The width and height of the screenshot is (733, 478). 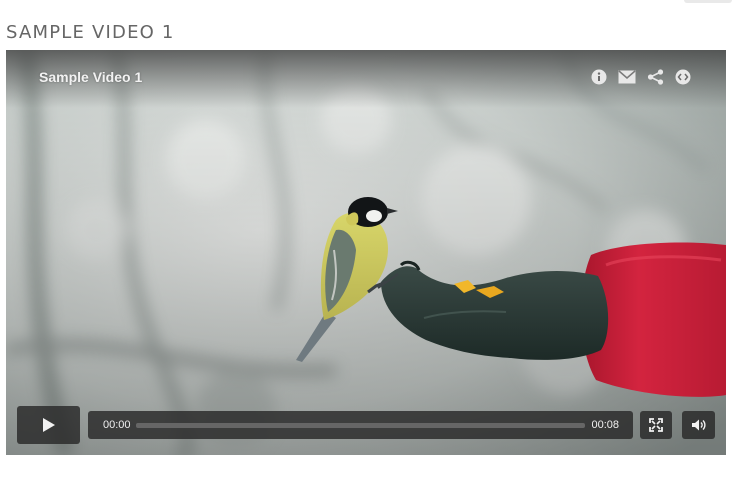 I want to click on duration-time: 00:08, so click(x=605, y=425).